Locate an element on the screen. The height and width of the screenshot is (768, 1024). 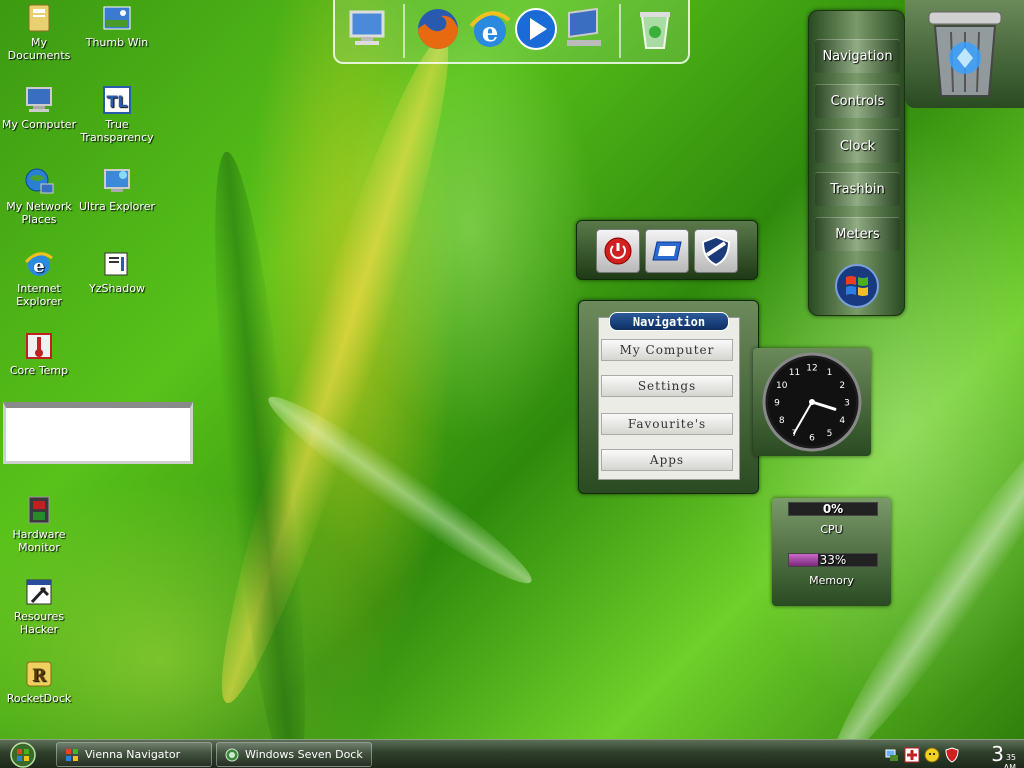
desktop-icon-thumb-win: Thumb Win is located at coordinates (117, 25).